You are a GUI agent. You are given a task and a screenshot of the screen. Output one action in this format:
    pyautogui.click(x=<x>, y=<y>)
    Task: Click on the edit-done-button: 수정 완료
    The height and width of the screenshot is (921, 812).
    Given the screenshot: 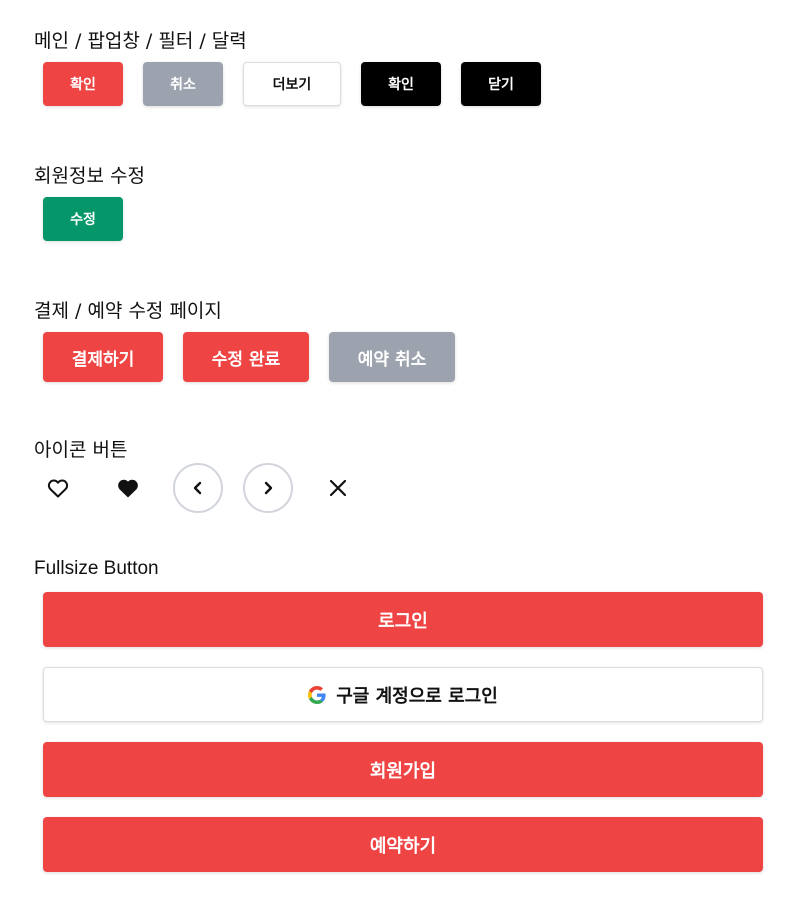 What is the action you would take?
    pyautogui.click(x=246, y=357)
    